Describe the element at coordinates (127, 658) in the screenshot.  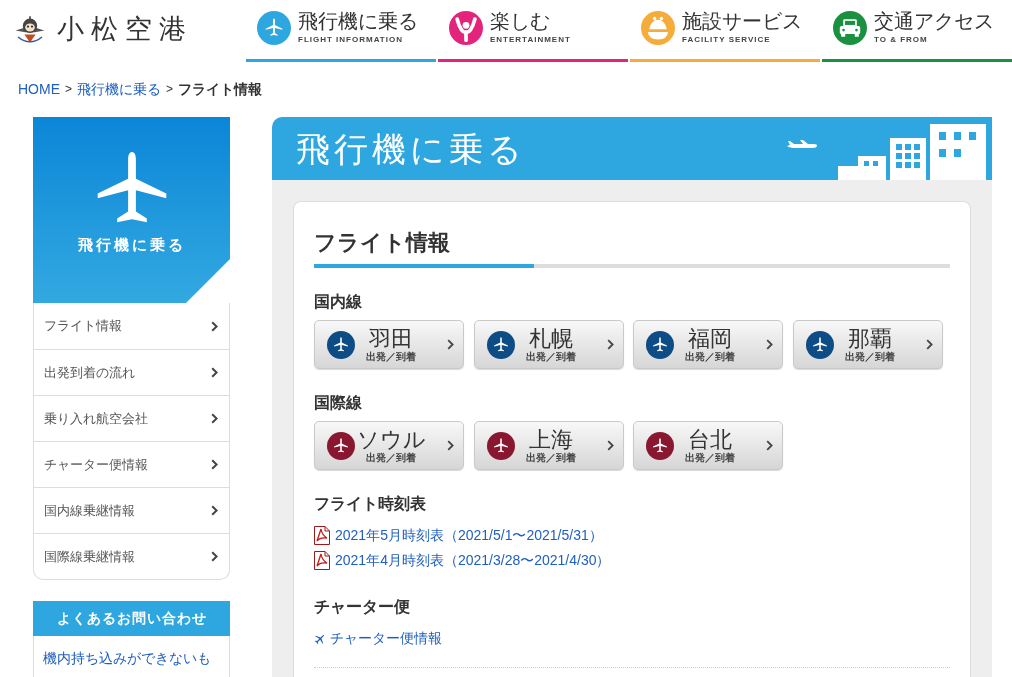
I see `faq-link: 機内持ち込みができないも` at that location.